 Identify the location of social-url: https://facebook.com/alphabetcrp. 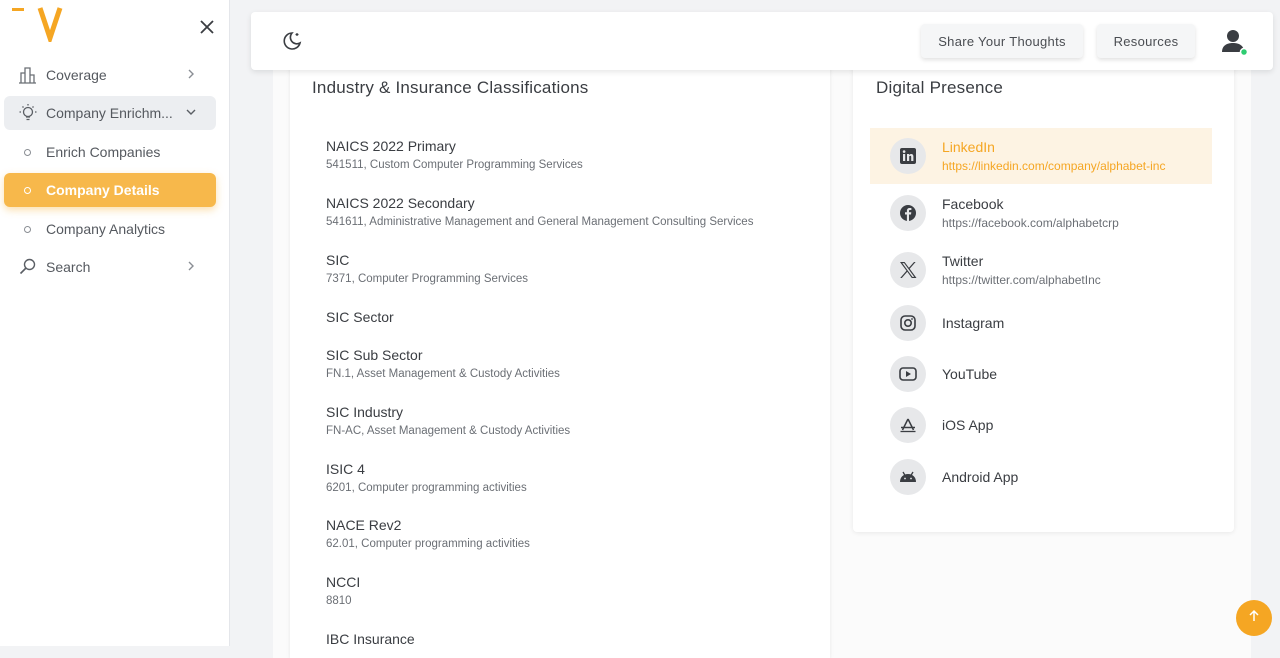
(1030, 223).